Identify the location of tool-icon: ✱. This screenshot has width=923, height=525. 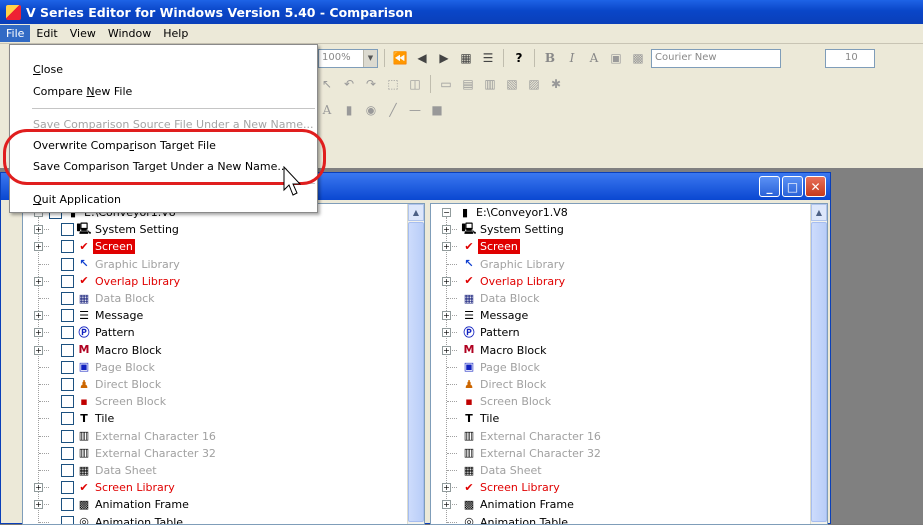
(556, 84).